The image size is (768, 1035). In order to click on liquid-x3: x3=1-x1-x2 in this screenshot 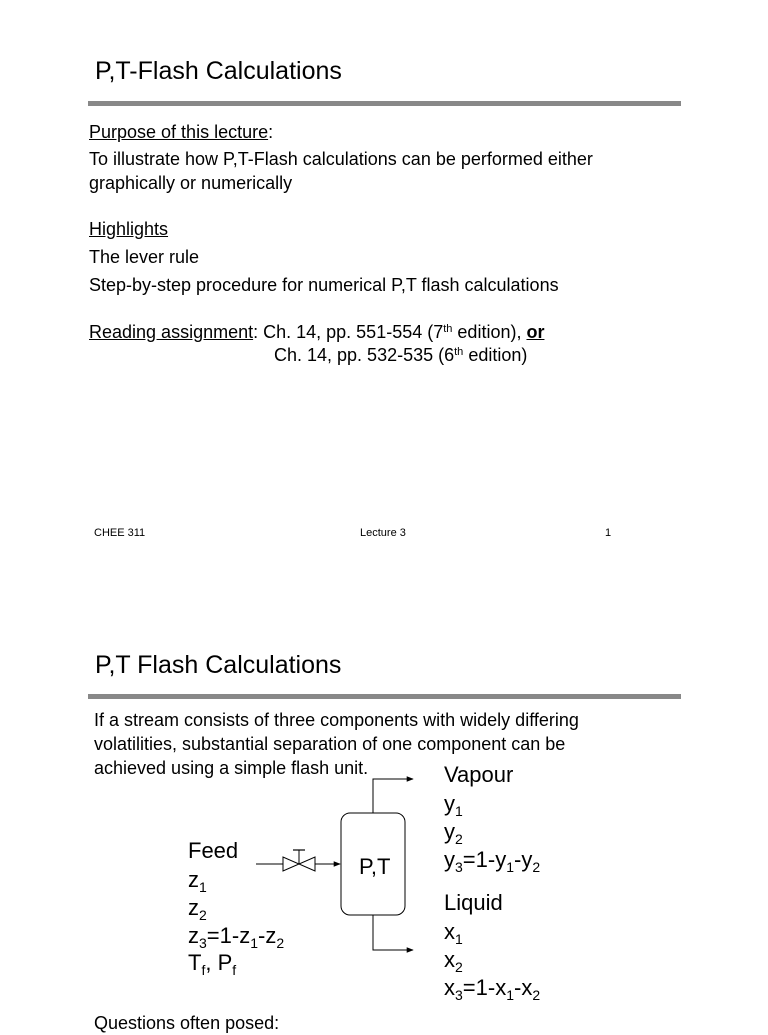, I will do `click(492, 989)`.